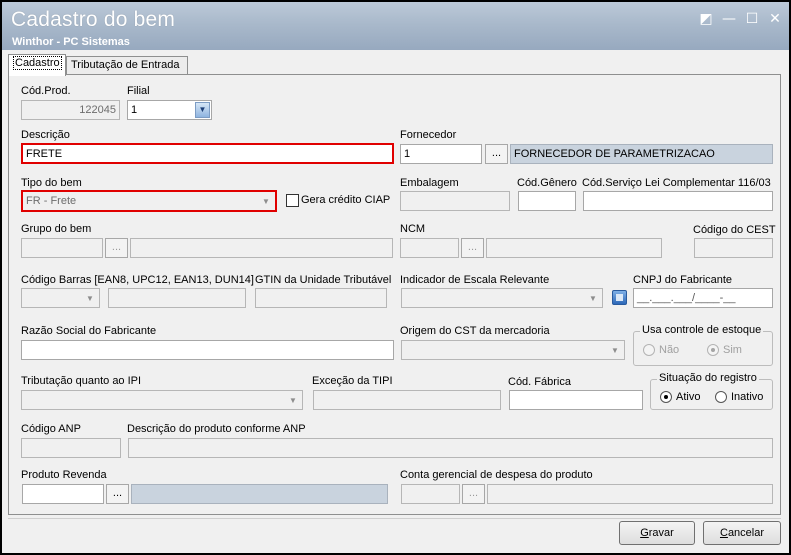 Image resolution: width=791 pixels, height=555 pixels. I want to click on descricao-anp-field, so click(450, 448).